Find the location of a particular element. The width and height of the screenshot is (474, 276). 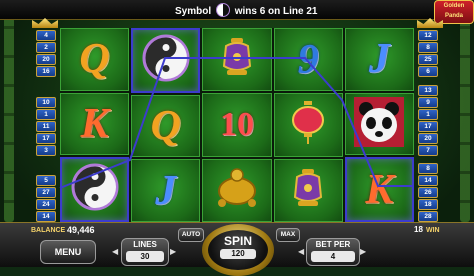

lantern-icon is located at coordinates (308, 124).